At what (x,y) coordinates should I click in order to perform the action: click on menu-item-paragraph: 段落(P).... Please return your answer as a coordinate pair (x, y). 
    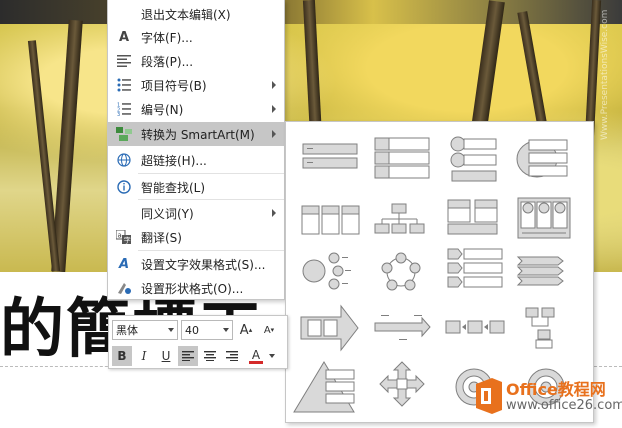
    Looking at the image, I should click on (196, 61).